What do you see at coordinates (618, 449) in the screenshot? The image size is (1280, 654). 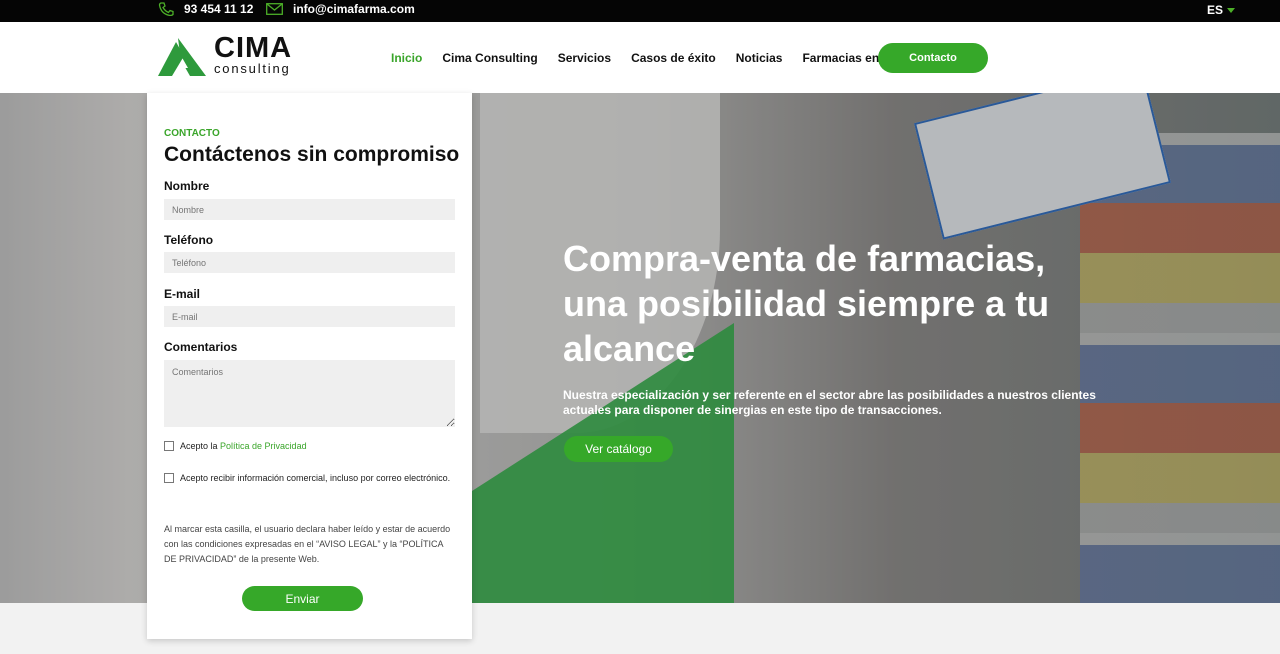 I see `catalog-button: Ver catálogo` at bounding box center [618, 449].